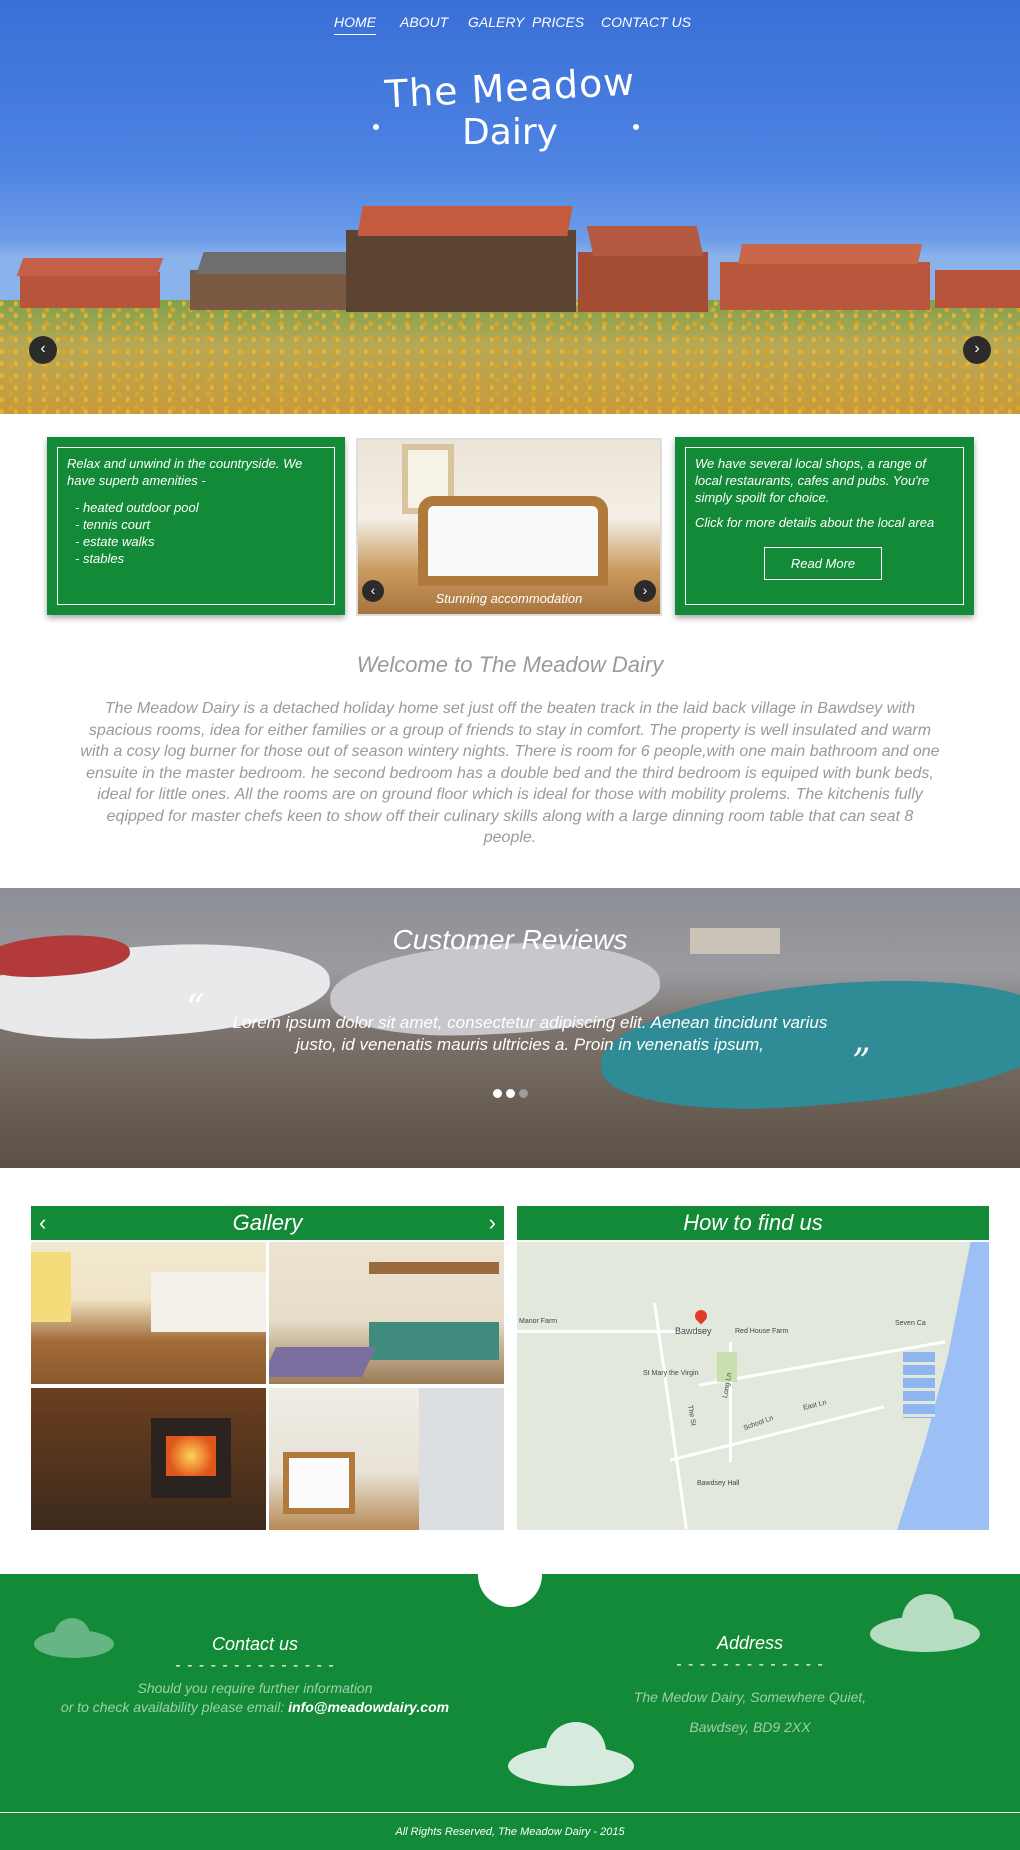 The image size is (1020, 1850). Describe the element at coordinates (636, 127) in the screenshot. I see `logo-dot-right` at that location.